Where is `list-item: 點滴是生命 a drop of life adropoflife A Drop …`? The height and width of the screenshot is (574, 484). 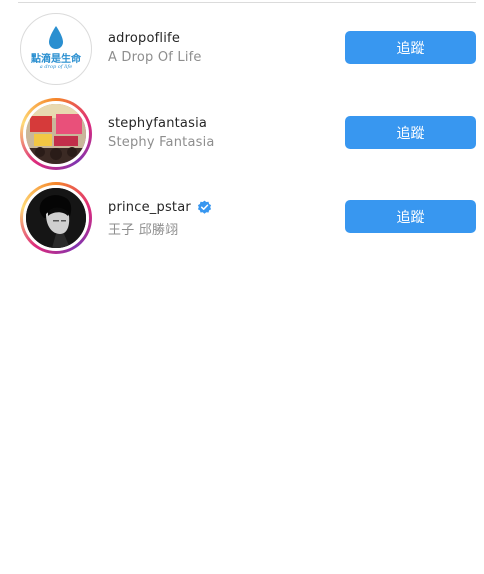
list-item: 點滴是生命 a drop of life adropoflife A Drop … is located at coordinates (242, 45).